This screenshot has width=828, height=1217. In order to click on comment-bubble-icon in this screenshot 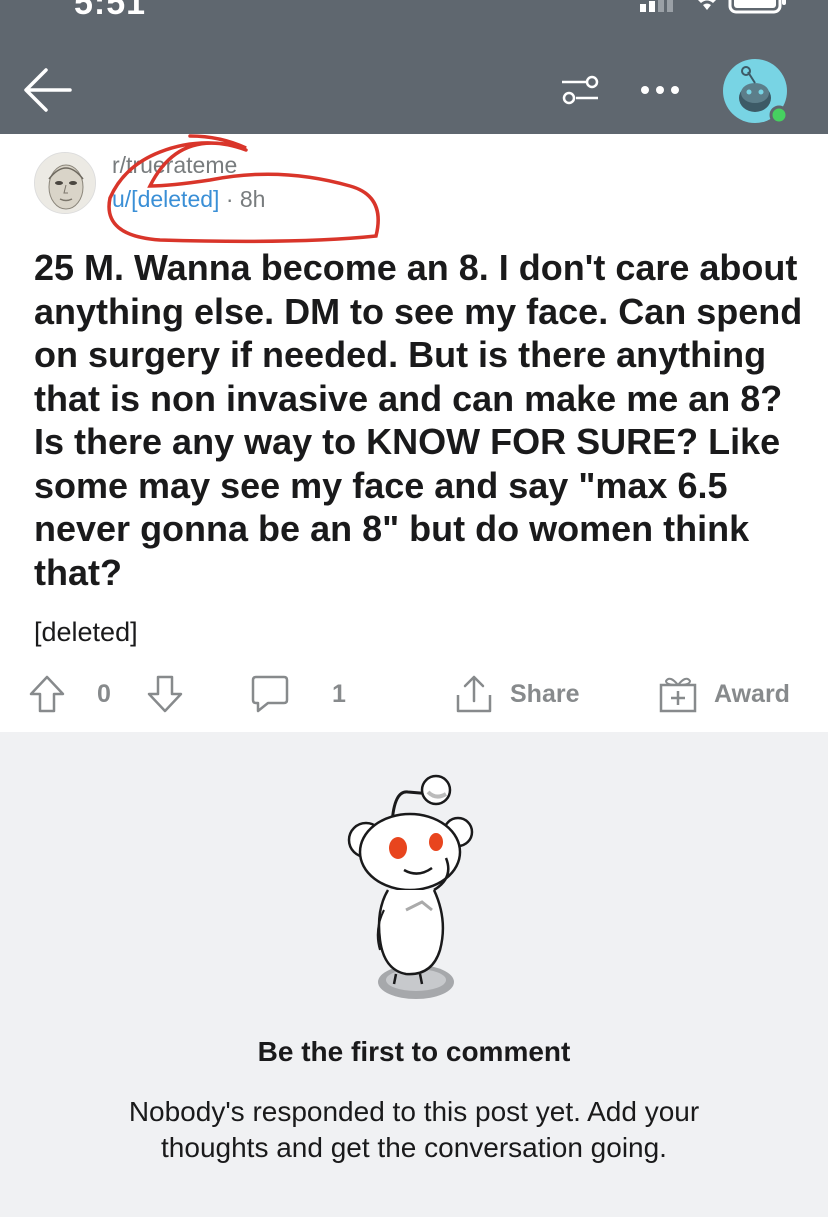, I will do `click(270, 694)`.